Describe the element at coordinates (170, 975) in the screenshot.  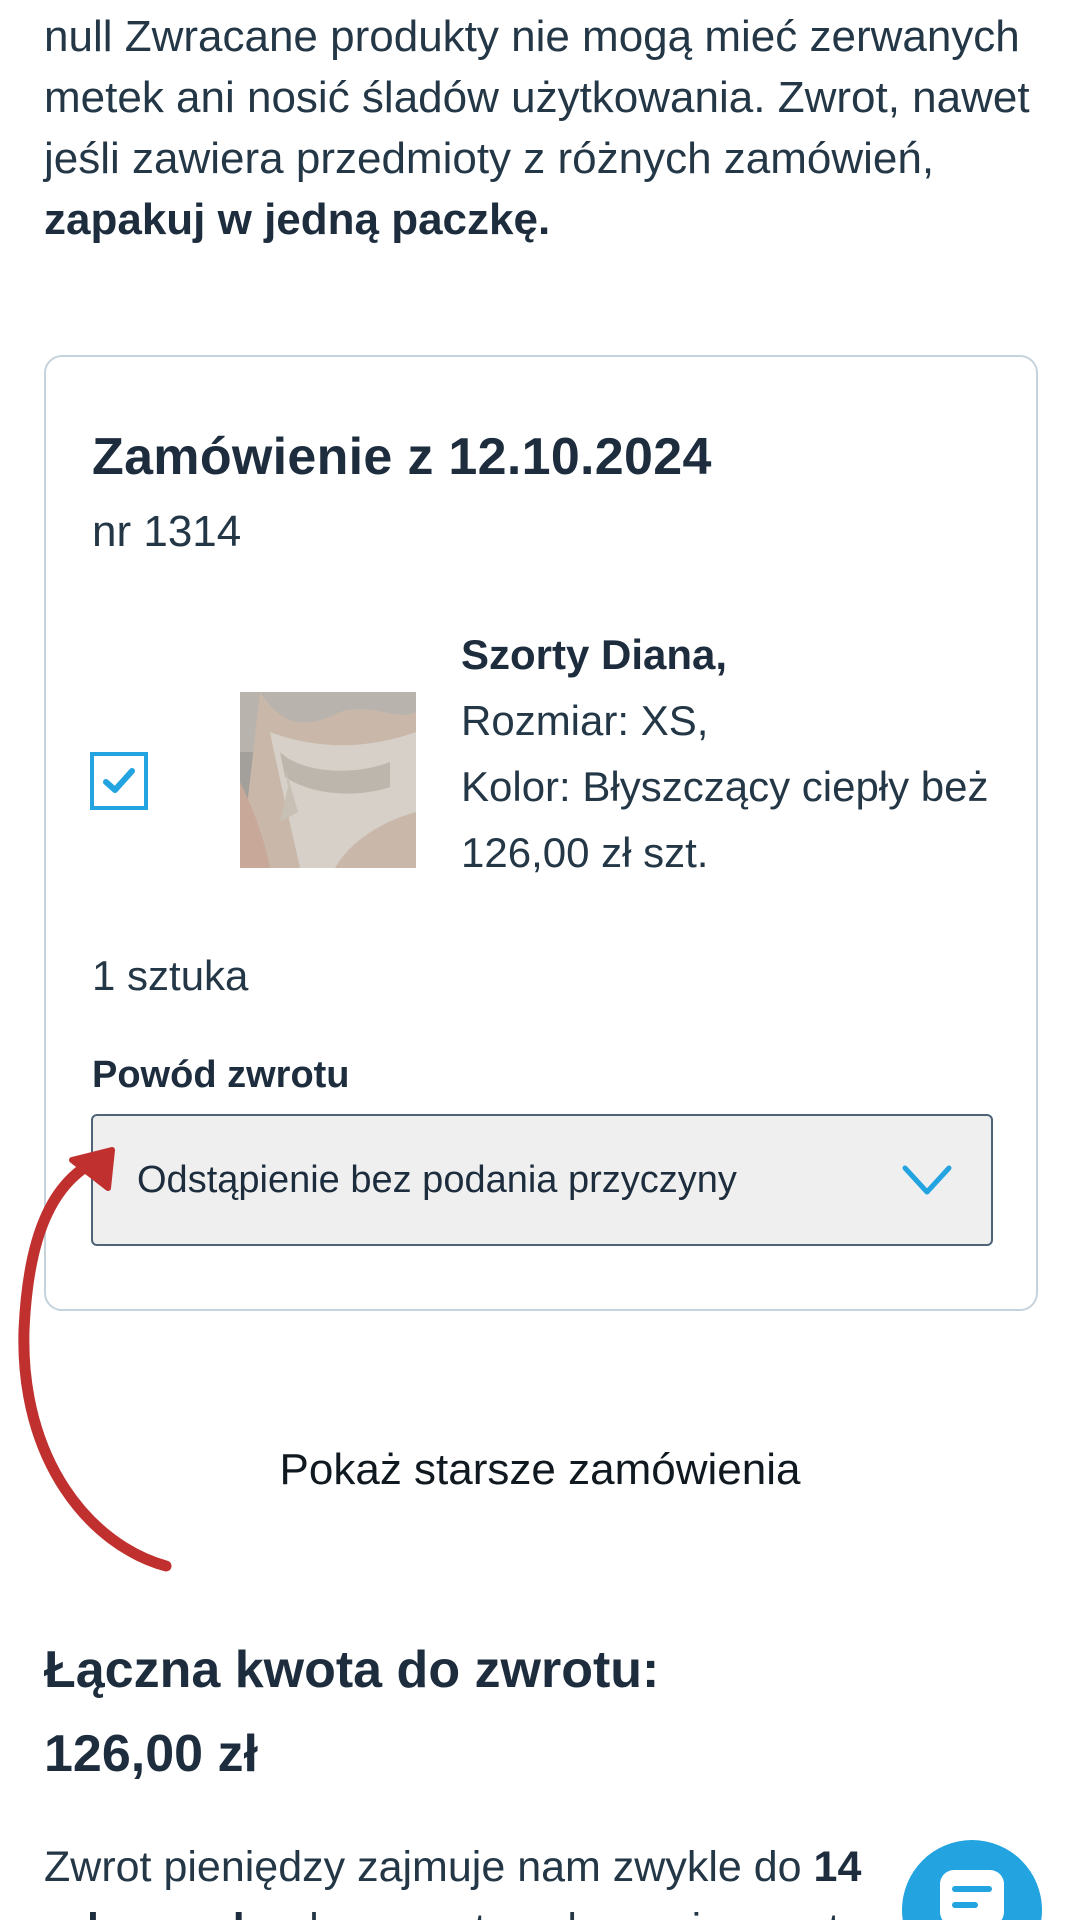
I see `product-quantity: 1 sztuka` at that location.